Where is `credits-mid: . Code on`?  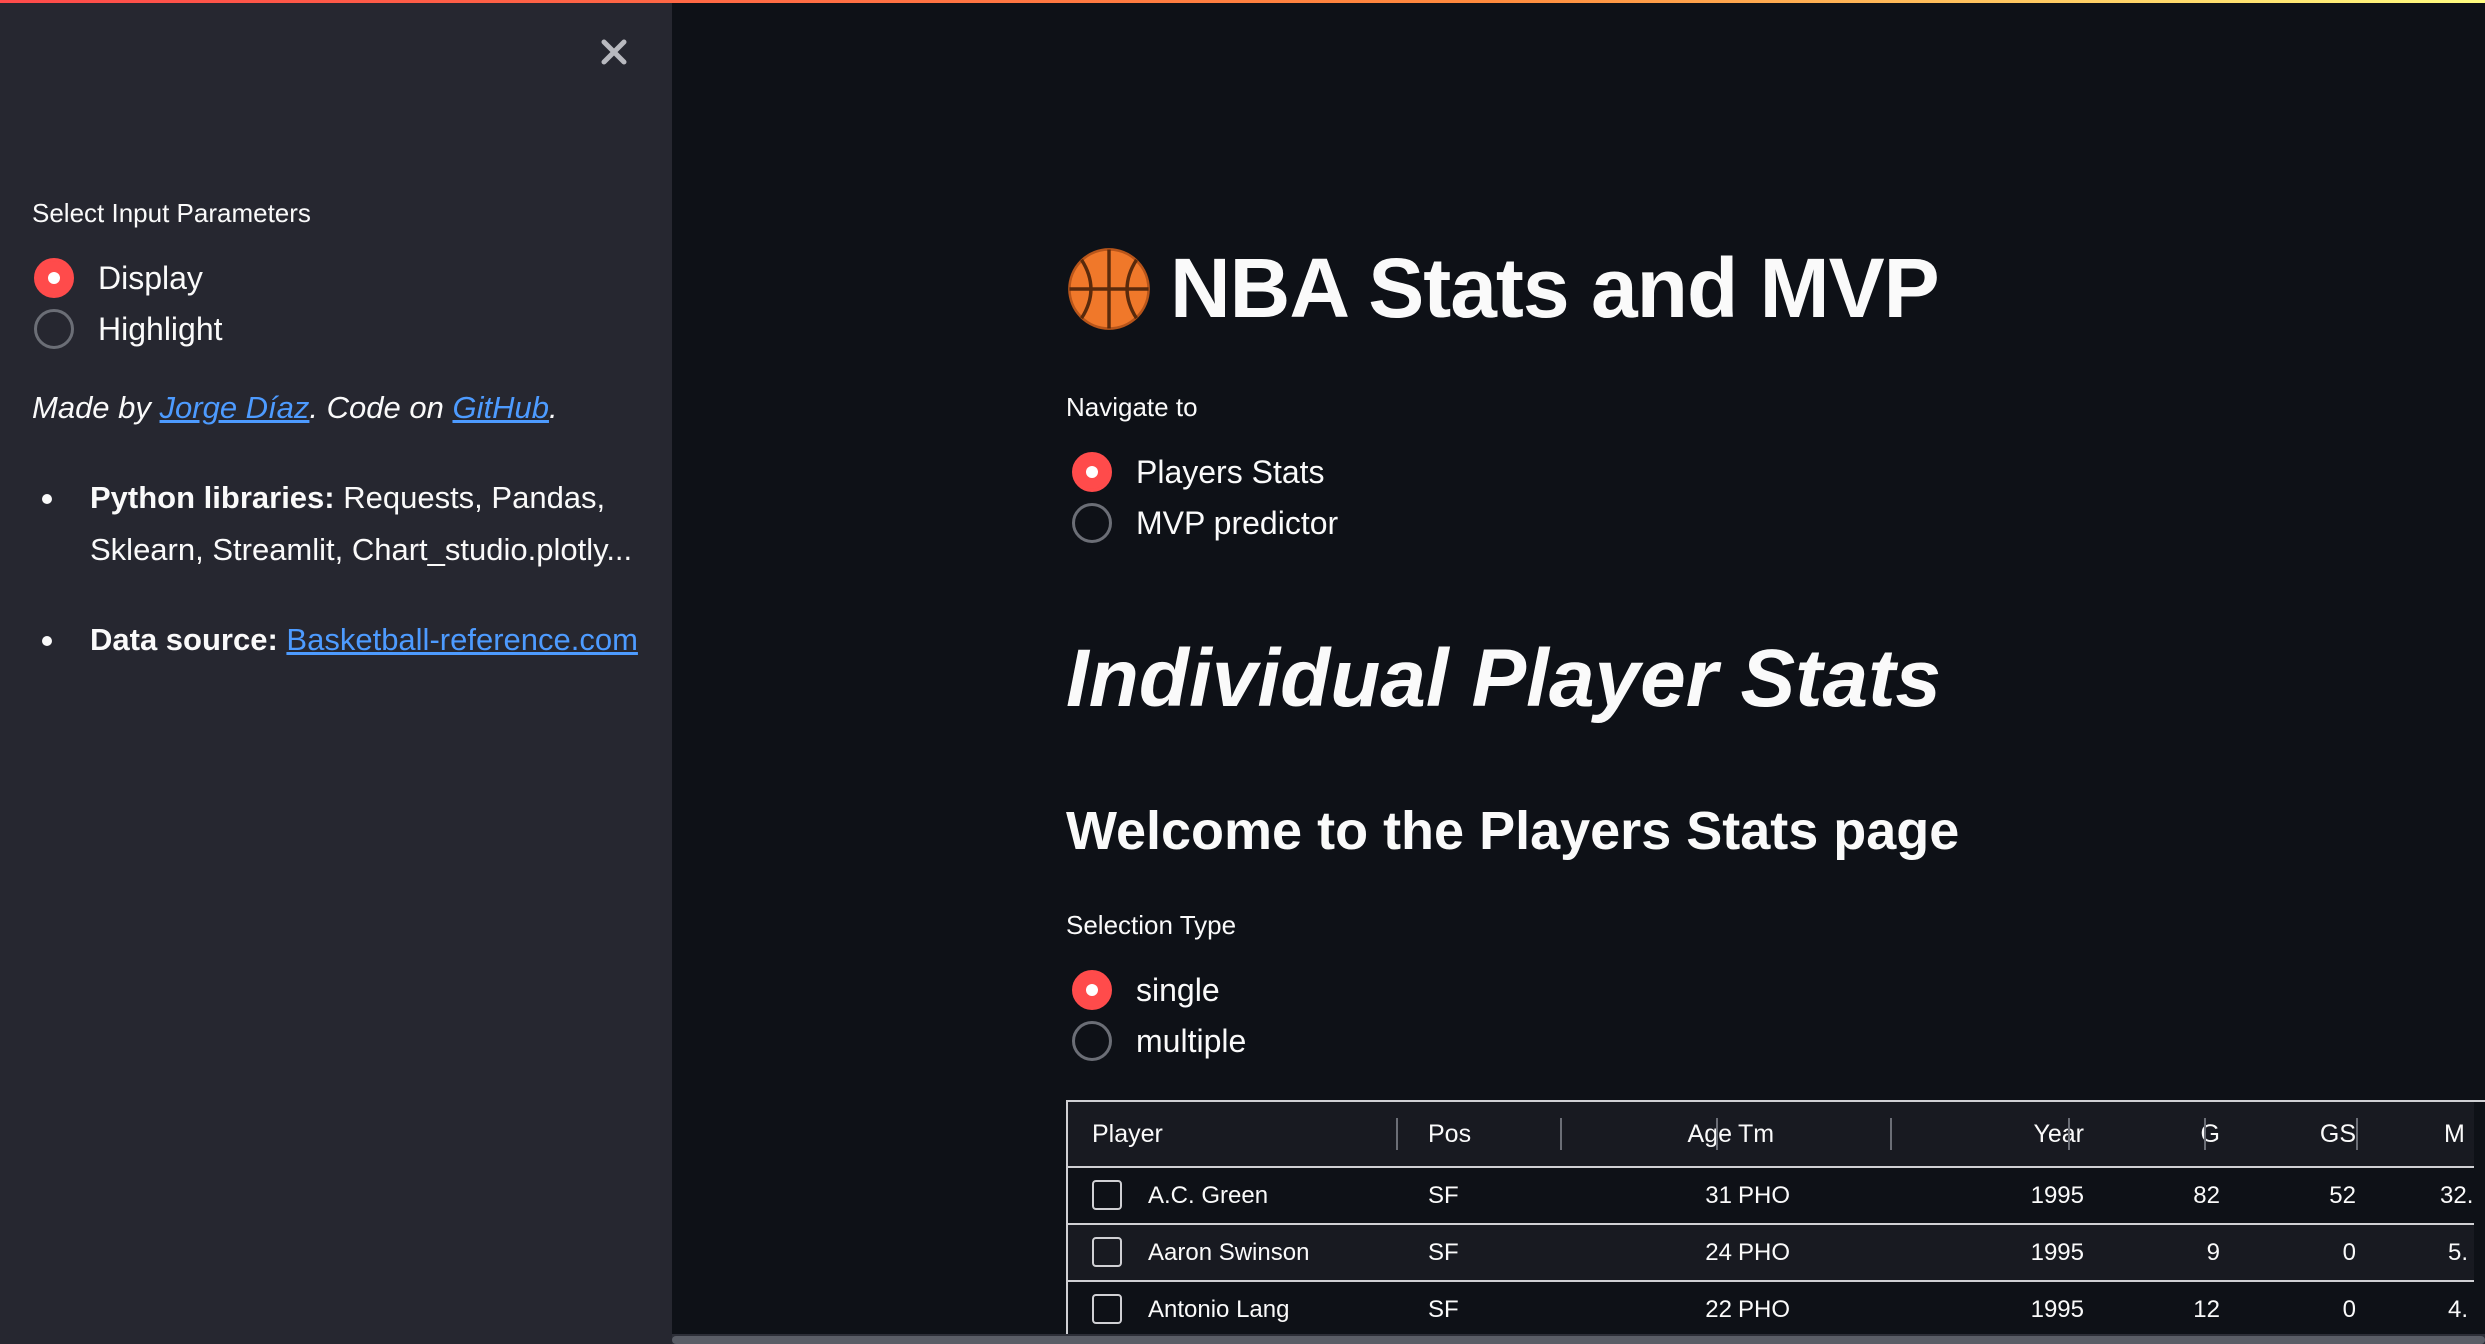 credits-mid: . Code on is located at coordinates (381, 407).